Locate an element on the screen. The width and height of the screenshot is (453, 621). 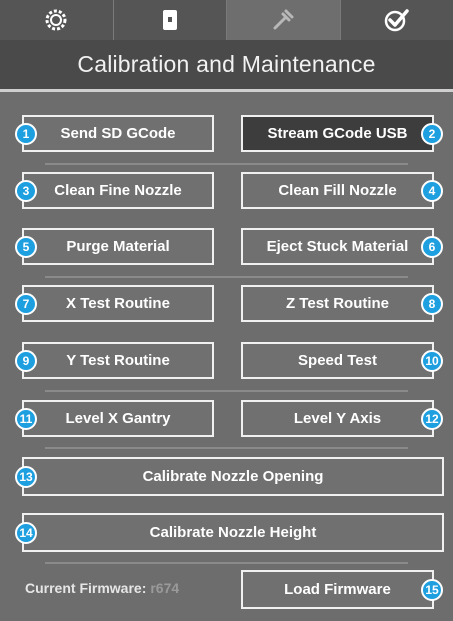
button-label: Calibrate Nozzle Height is located at coordinates (233, 532).